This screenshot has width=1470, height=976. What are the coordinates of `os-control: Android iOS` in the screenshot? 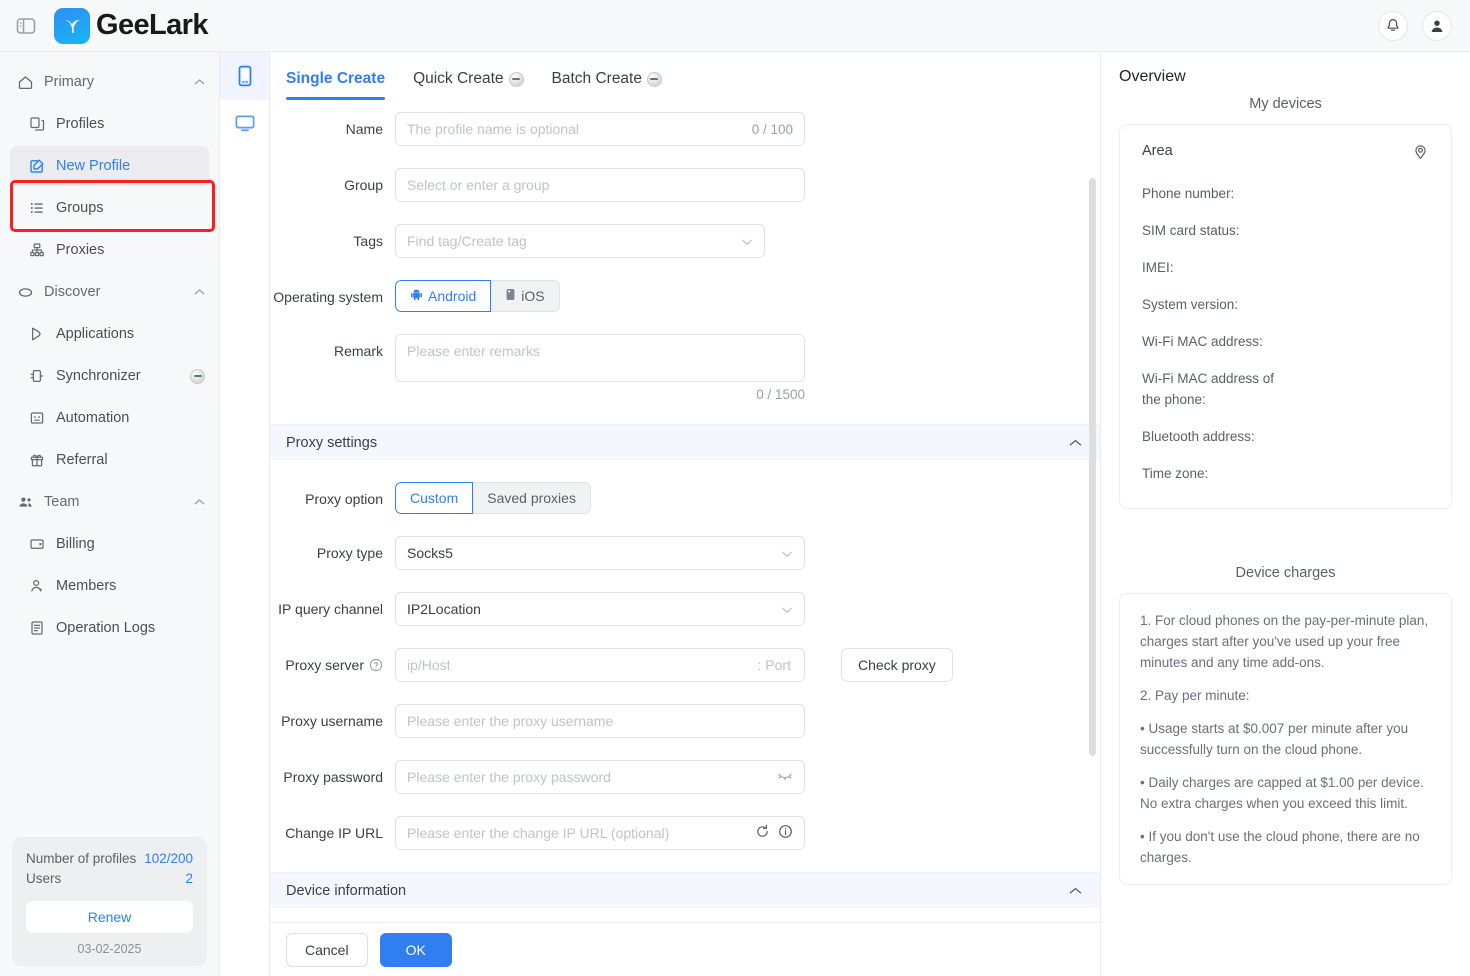 It's located at (747, 296).